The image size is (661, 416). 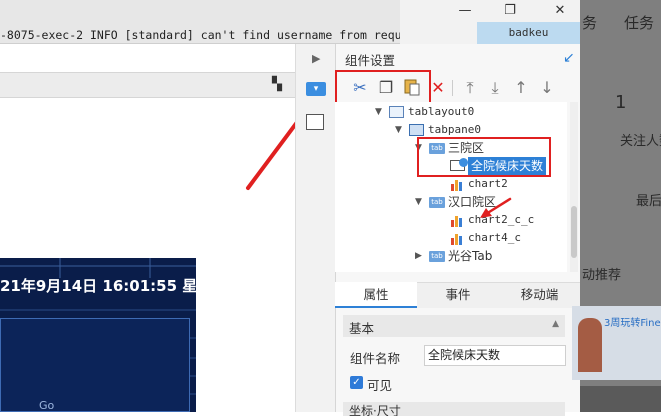 What do you see at coordinates (416, 130) in the screenshot?
I see `tabpane-icon` at bounding box center [416, 130].